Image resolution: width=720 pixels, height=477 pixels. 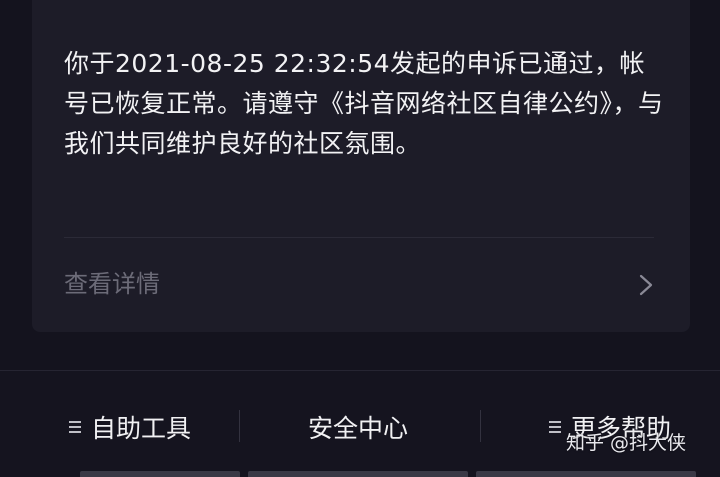 What do you see at coordinates (646, 285) in the screenshot?
I see `chevron-right-icon` at bounding box center [646, 285].